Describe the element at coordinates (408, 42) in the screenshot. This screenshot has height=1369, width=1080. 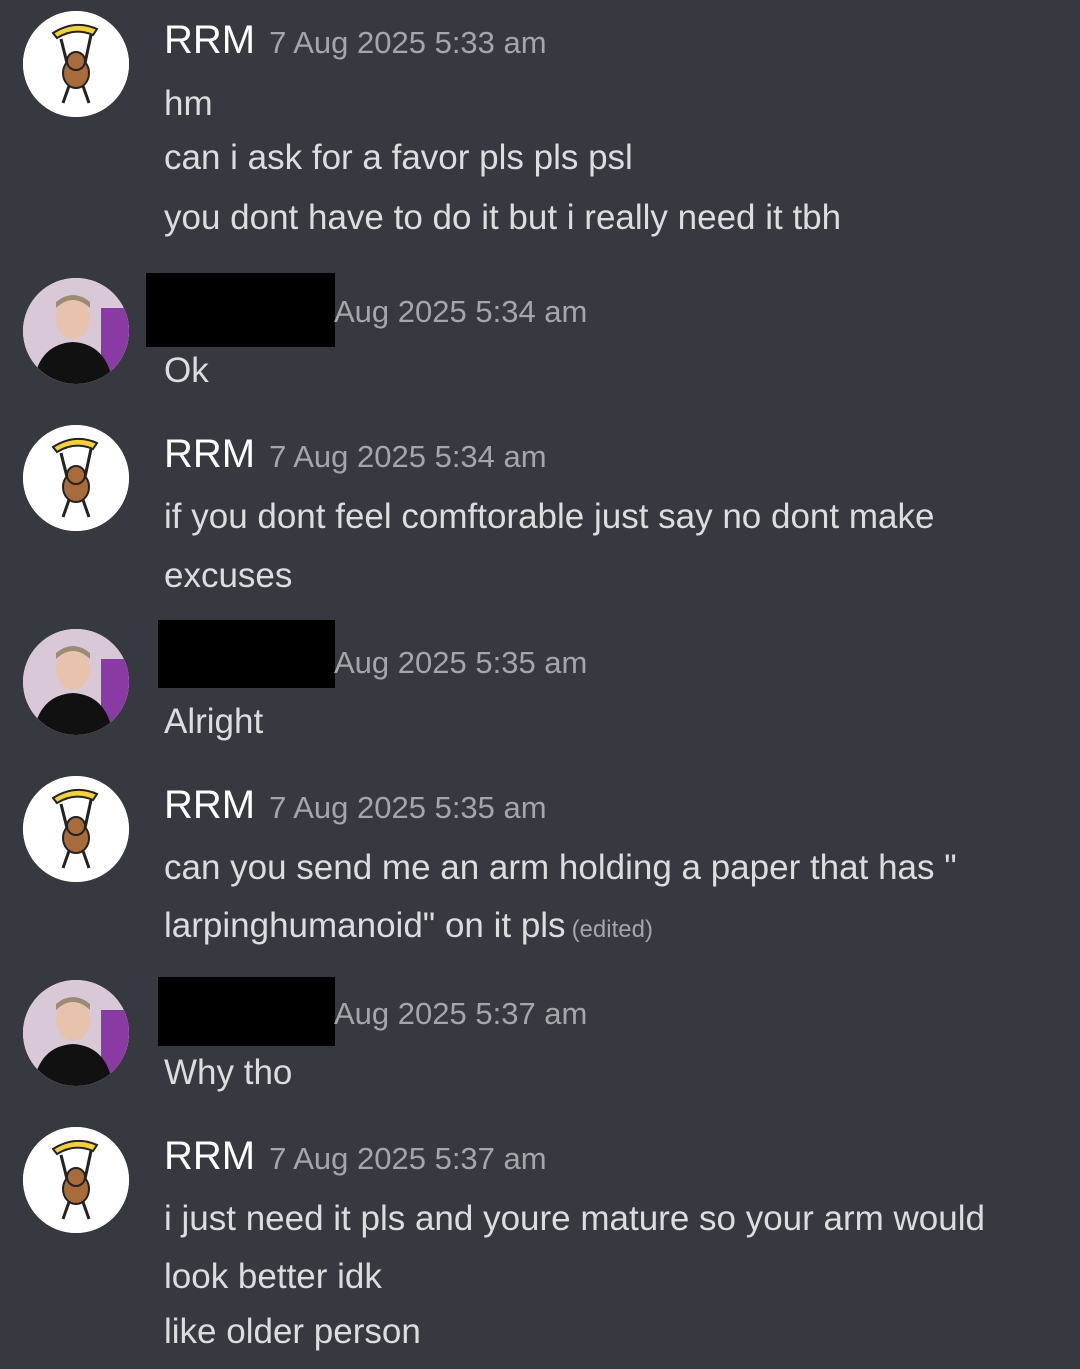
I see `message-timestamp: 7 Aug 2025 5:33 am` at that location.